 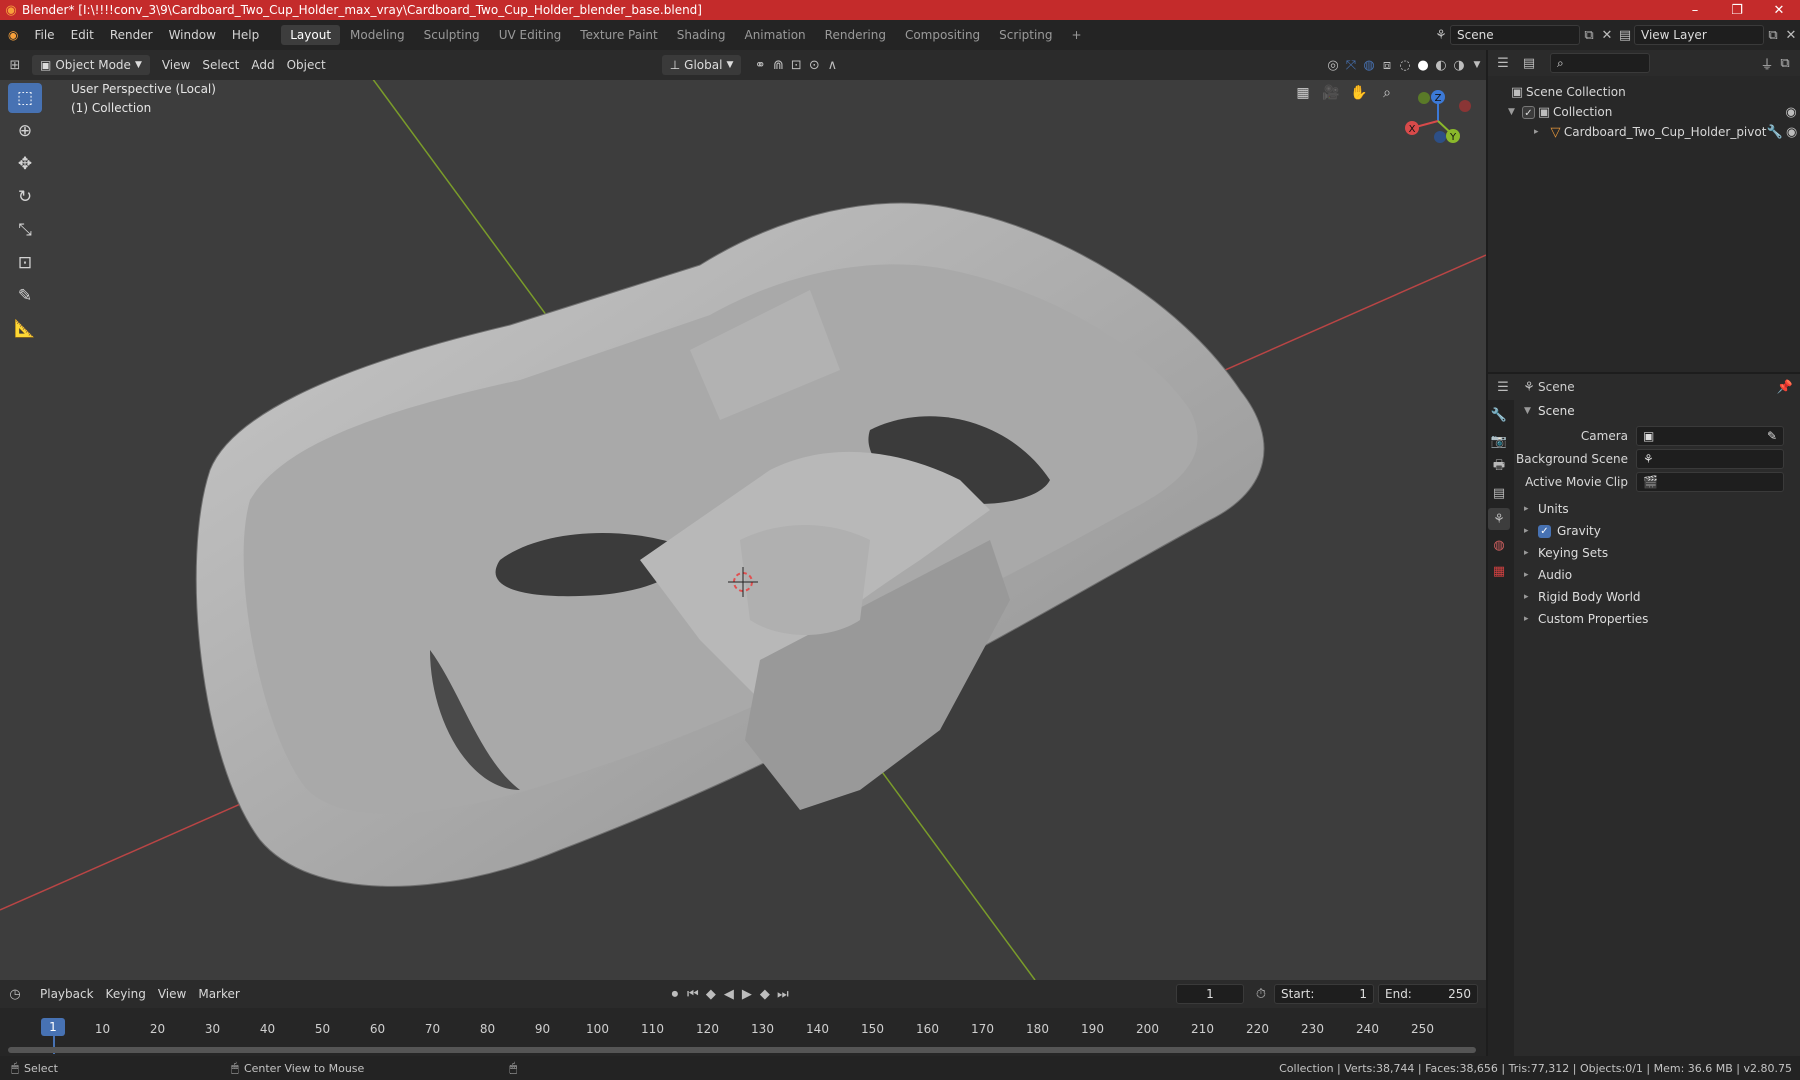 What do you see at coordinates (91, 65) in the screenshot?
I see `mode-selector: ▣ Object Mode ▼` at bounding box center [91, 65].